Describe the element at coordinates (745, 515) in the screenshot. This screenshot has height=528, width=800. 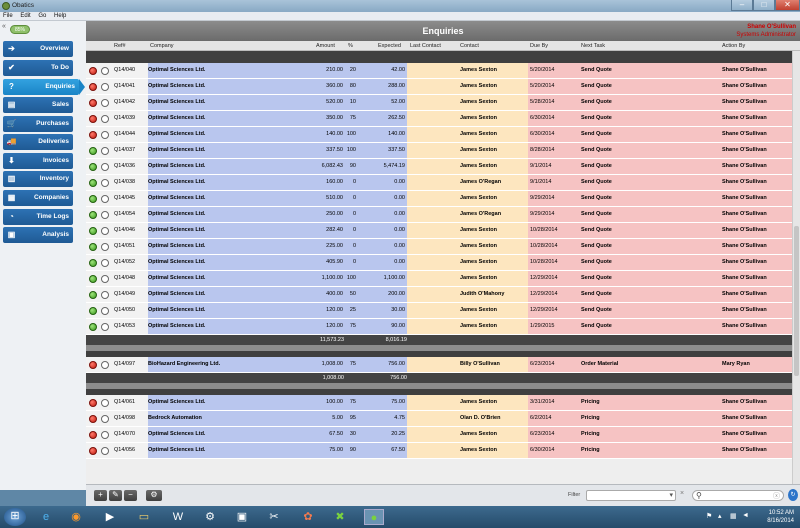
I see `volume-icon: ◄` at that location.